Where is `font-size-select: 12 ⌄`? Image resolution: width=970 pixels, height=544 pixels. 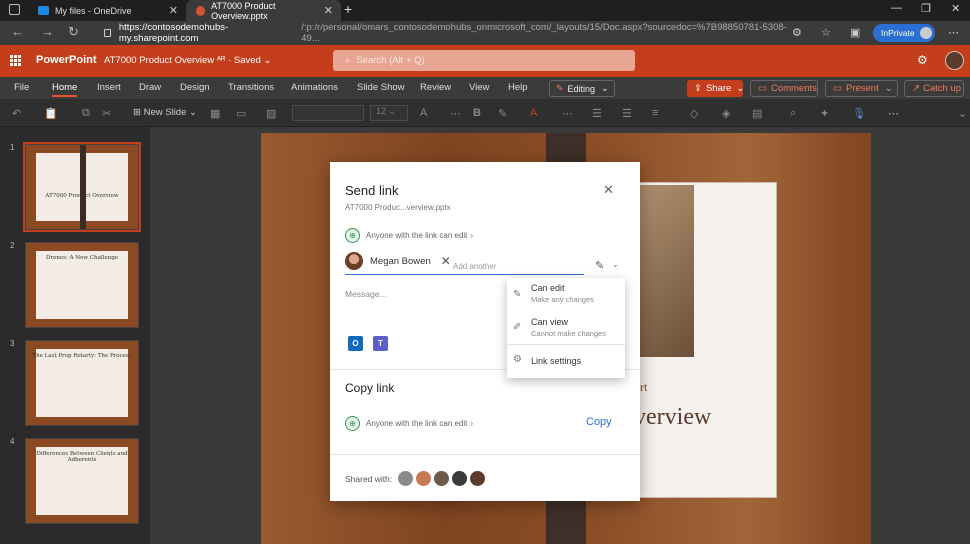 font-size-select: 12 ⌄ is located at coordinates (389, 113).